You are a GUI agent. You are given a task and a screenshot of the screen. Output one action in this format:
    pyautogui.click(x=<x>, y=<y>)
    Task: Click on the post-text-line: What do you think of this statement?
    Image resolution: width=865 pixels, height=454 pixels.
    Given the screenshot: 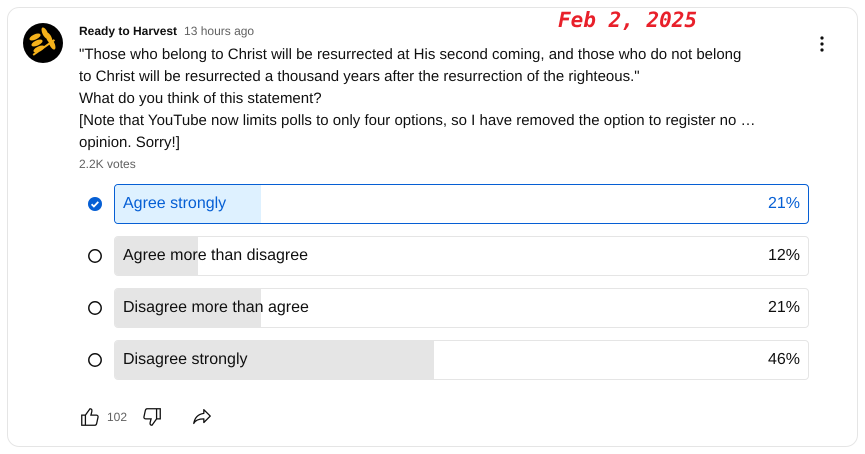 What is the action you would take?
    pyautogui.click(x=201, y=99)
    